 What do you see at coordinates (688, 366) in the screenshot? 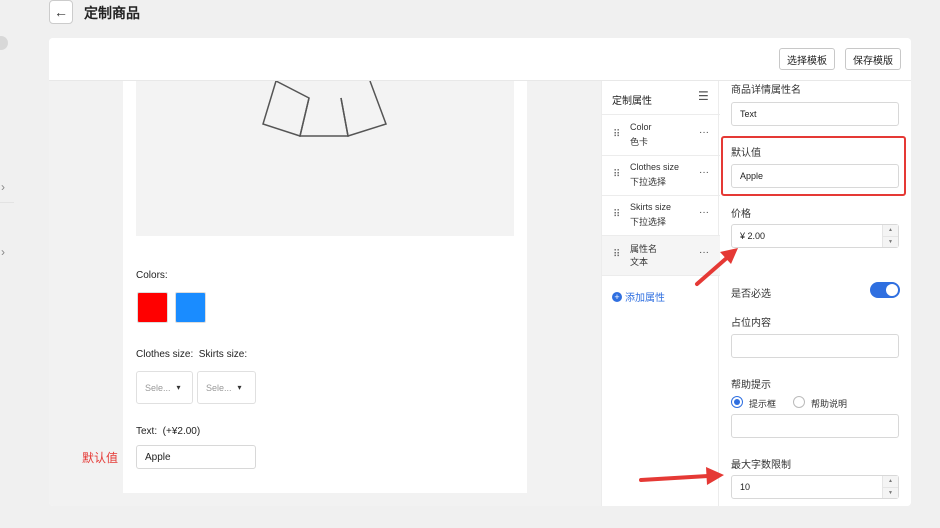
I see `annotation-arrows` at bounding box center [688, 366].